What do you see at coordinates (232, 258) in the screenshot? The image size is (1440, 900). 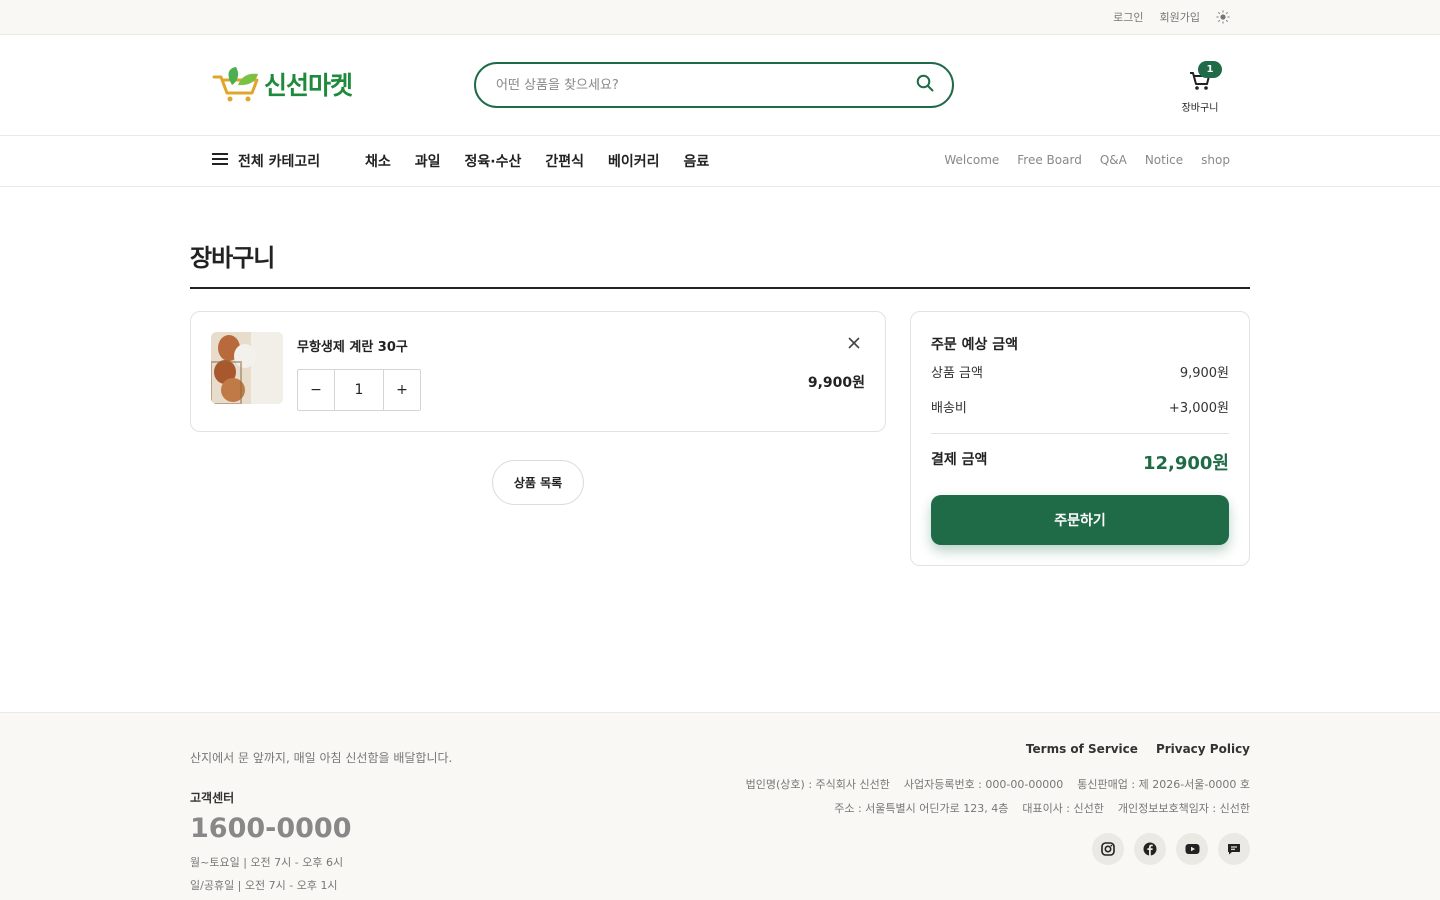 I see `page-title: 장바구니` at bounding box center [232, 258].